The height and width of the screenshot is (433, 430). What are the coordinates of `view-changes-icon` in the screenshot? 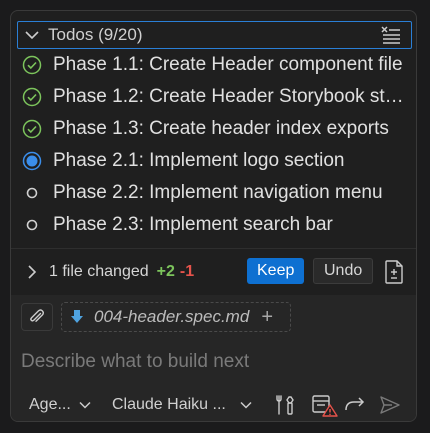 It's located at (394, 272).